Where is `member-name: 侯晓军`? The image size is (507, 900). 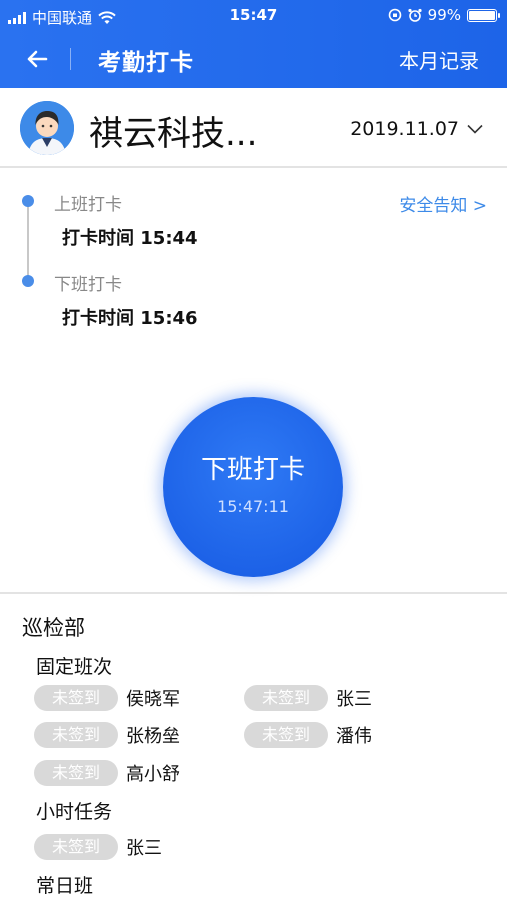 member-name: 侯晓军 is located at coordinates (153, 699).